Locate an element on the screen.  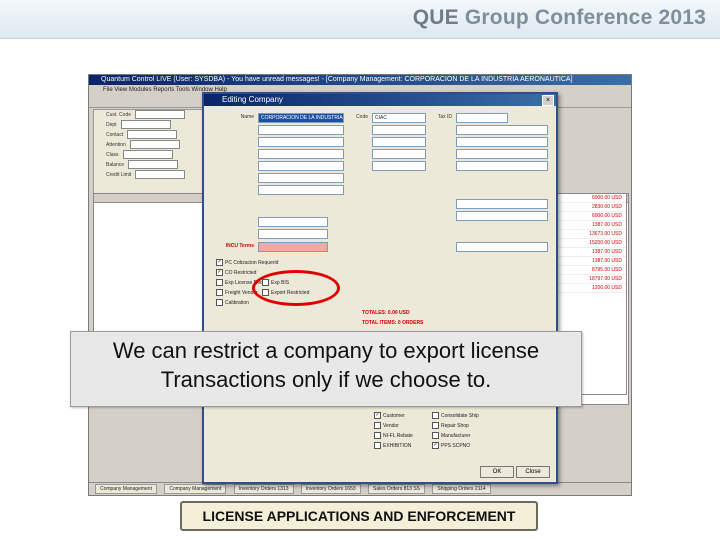
highlight-circle is located at coordinates (296, 288).